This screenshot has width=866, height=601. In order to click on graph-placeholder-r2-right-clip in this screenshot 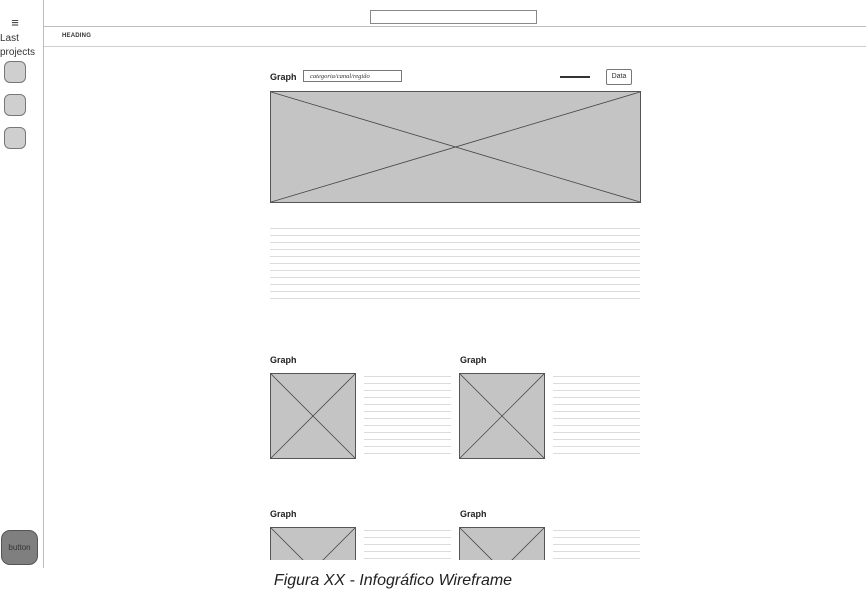, I will do `click(502, 543)`.